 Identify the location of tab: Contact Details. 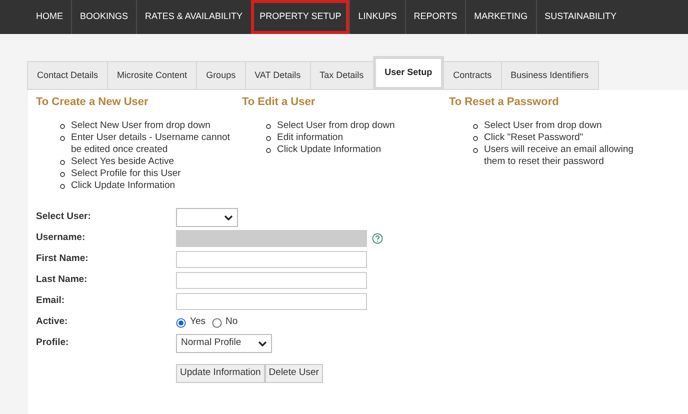
(67, 75).